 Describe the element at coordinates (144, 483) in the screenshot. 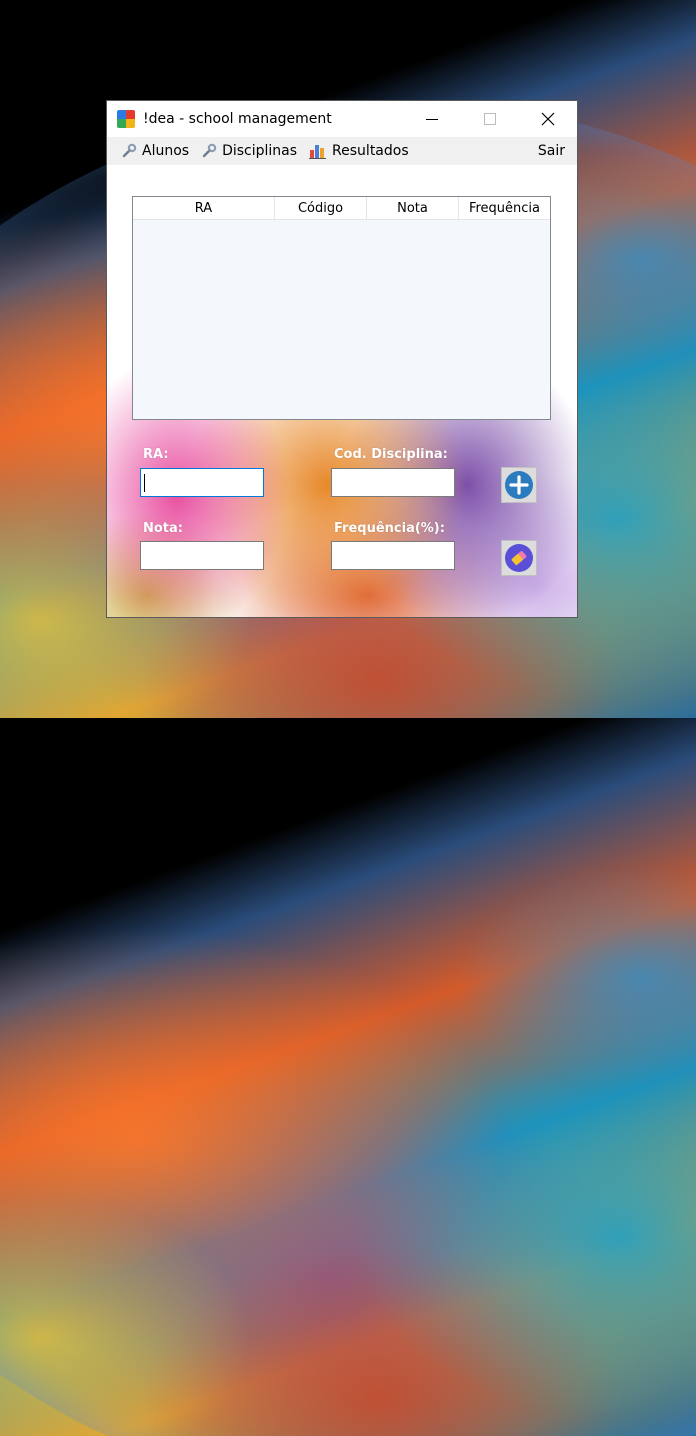

I see `text-cursor` at that location.